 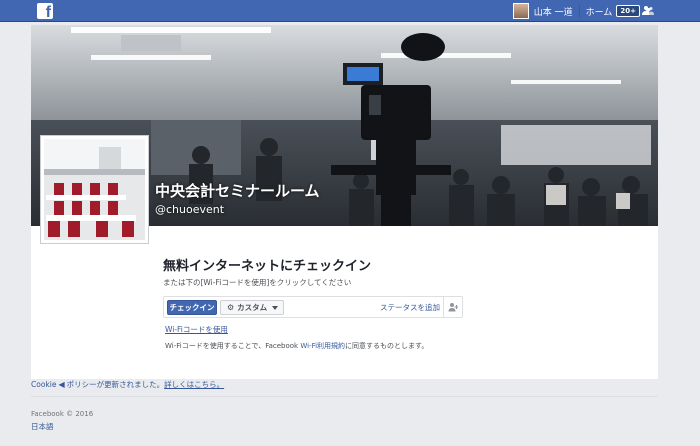 I want to click on composer-divider, so click(x=443, y=307).